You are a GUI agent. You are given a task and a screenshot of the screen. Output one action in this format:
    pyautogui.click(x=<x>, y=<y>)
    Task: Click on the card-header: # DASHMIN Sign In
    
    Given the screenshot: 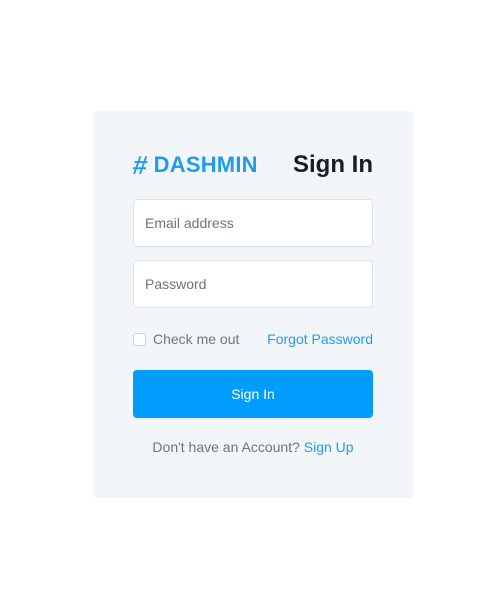 What is the action you would take?
    pyautogui.click(x=251, y=165)
    